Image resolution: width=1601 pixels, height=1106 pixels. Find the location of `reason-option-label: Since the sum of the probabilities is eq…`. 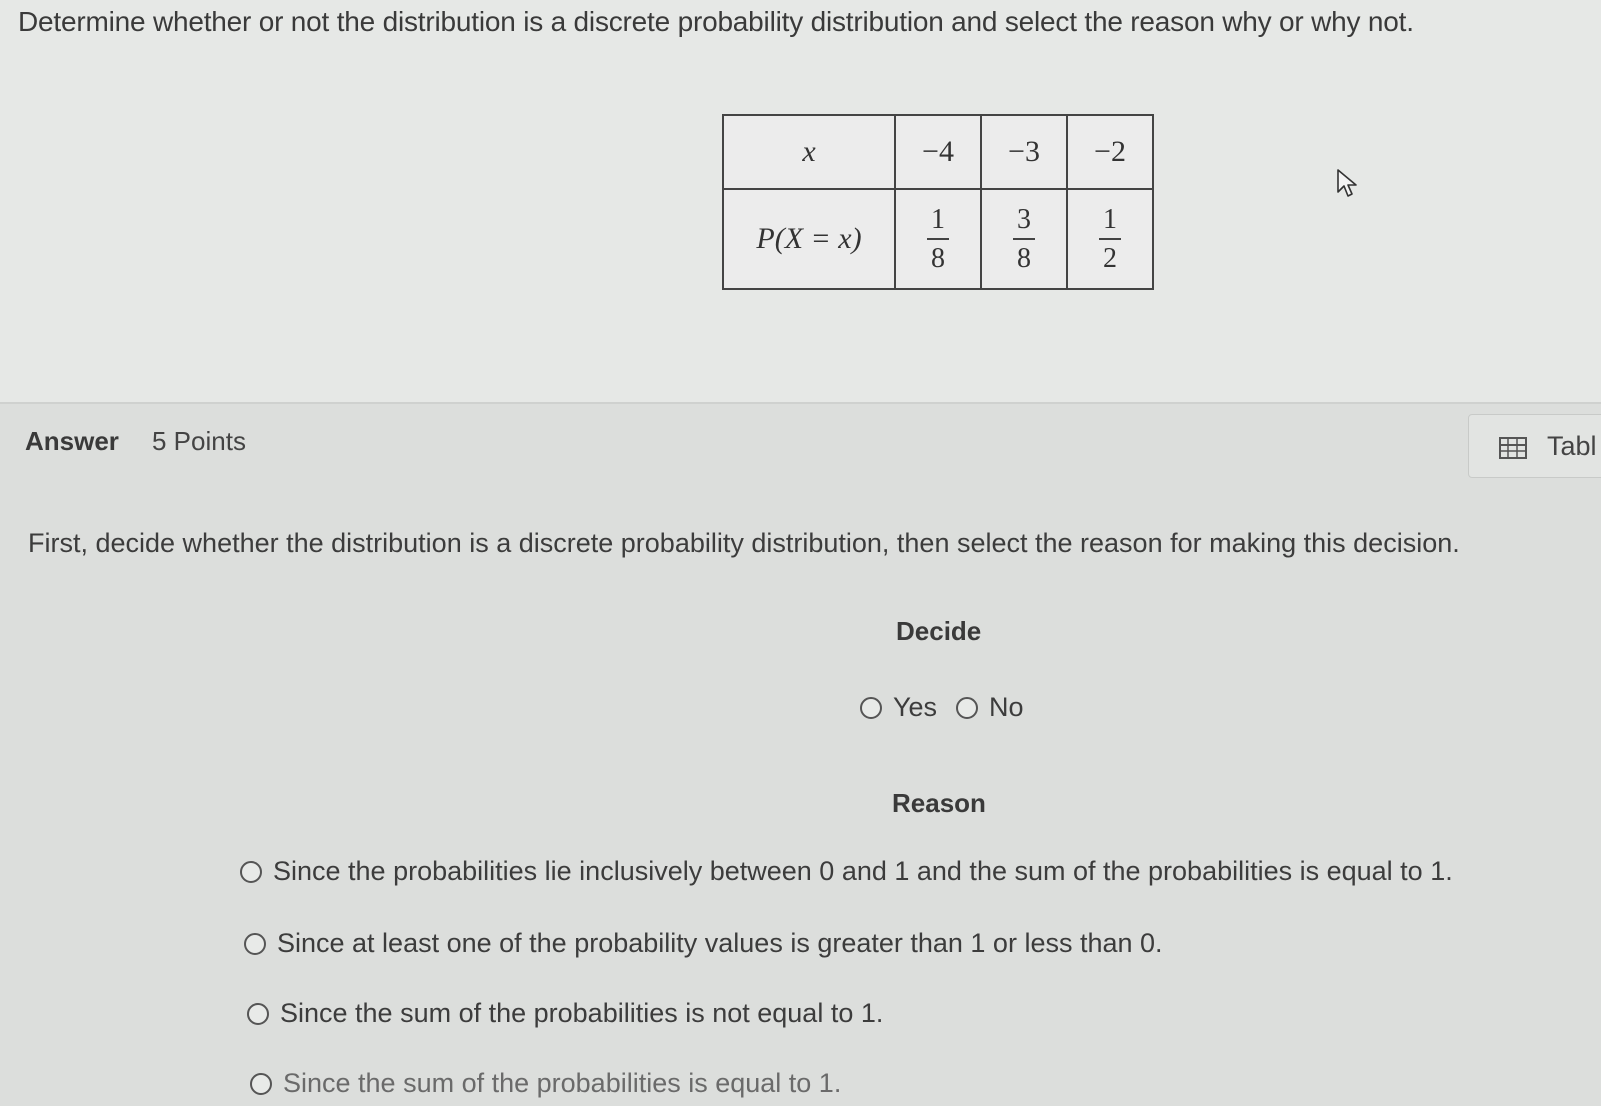

reason-option-label: Since the sum of the probabilities is eq… is located at coordinates (562, 1083).